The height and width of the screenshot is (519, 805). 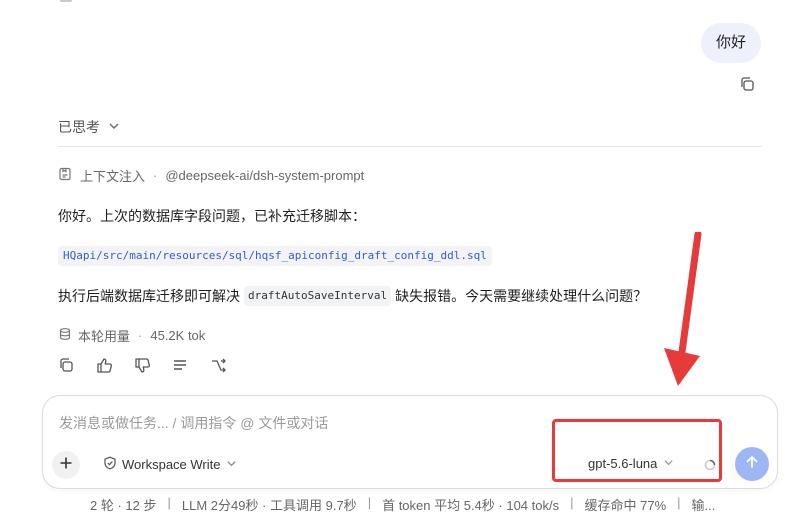 What do you see at coordinates (178, 335) in the screenshot?
I see `usage-value: 45.2K tok` at bounding box center [178, 335].